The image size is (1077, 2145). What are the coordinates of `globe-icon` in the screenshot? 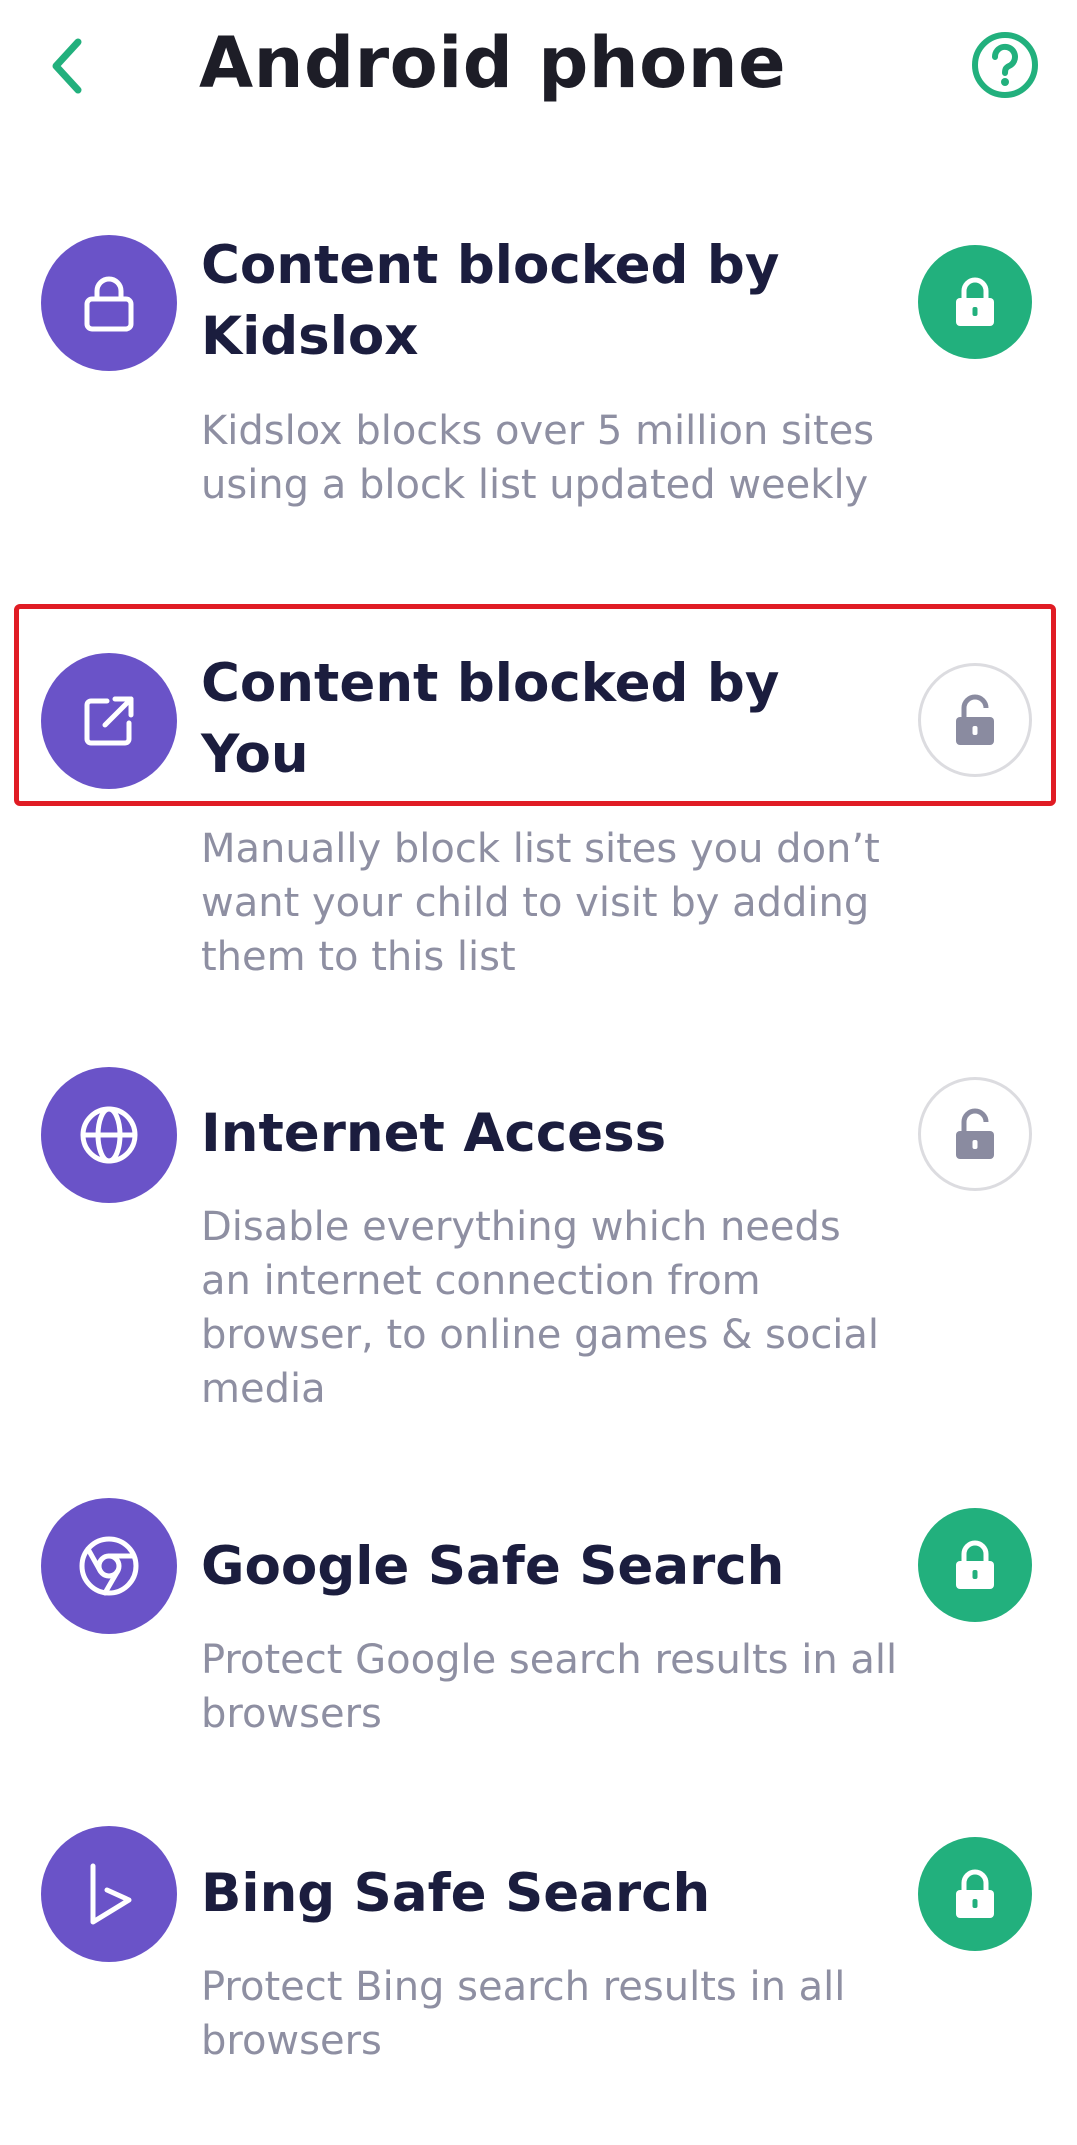 It's located at (109, 1135).